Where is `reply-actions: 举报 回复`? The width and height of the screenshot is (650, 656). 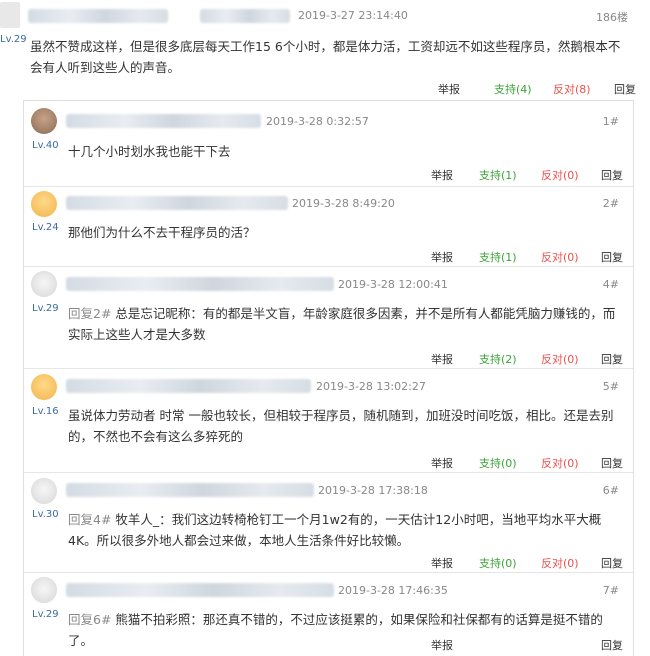 reply-actions: 举报 回复 is located at coordinates (527, 645).